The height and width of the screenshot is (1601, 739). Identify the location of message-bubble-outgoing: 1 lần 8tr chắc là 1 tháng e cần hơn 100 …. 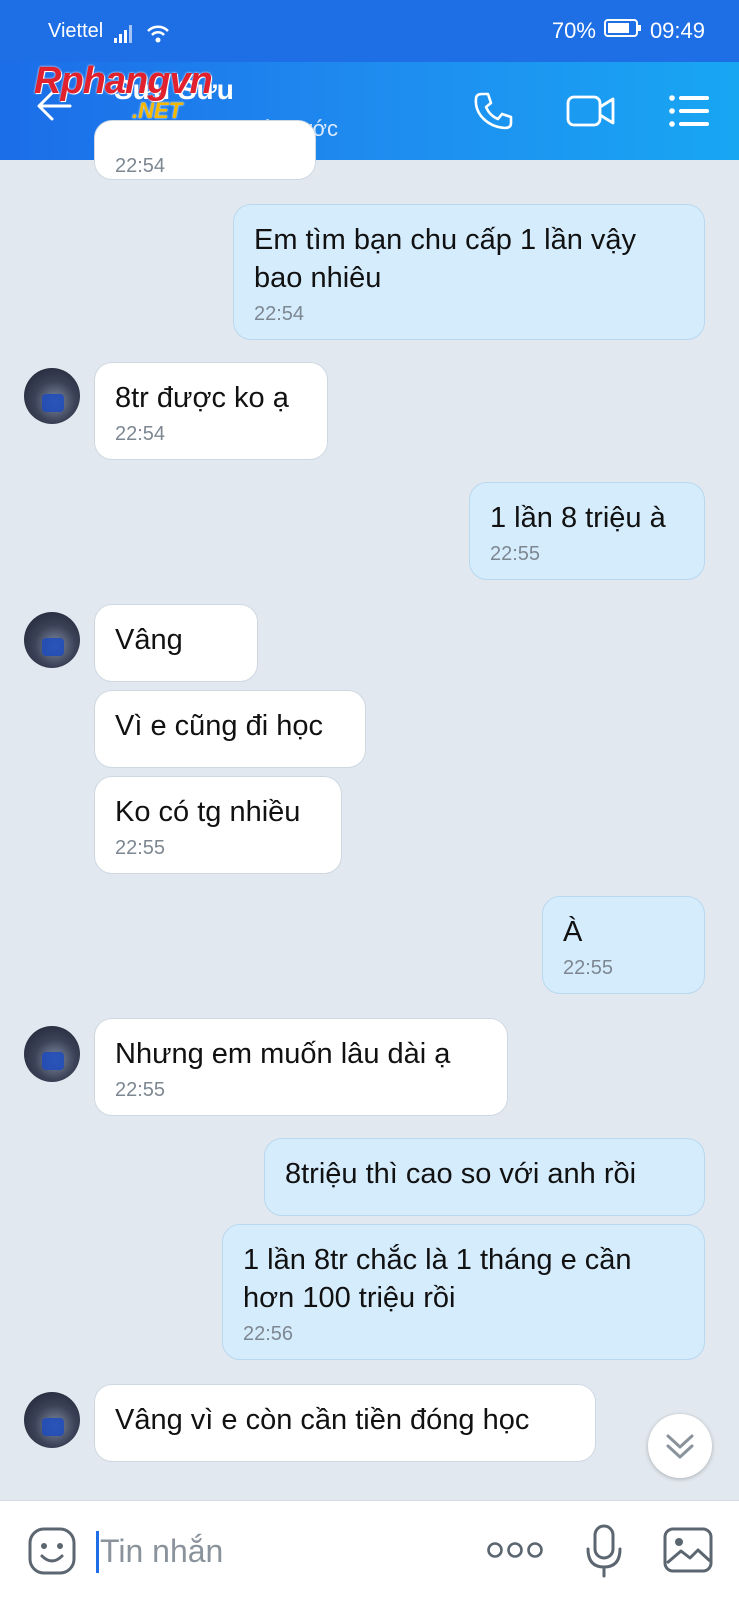
(463, 1292).